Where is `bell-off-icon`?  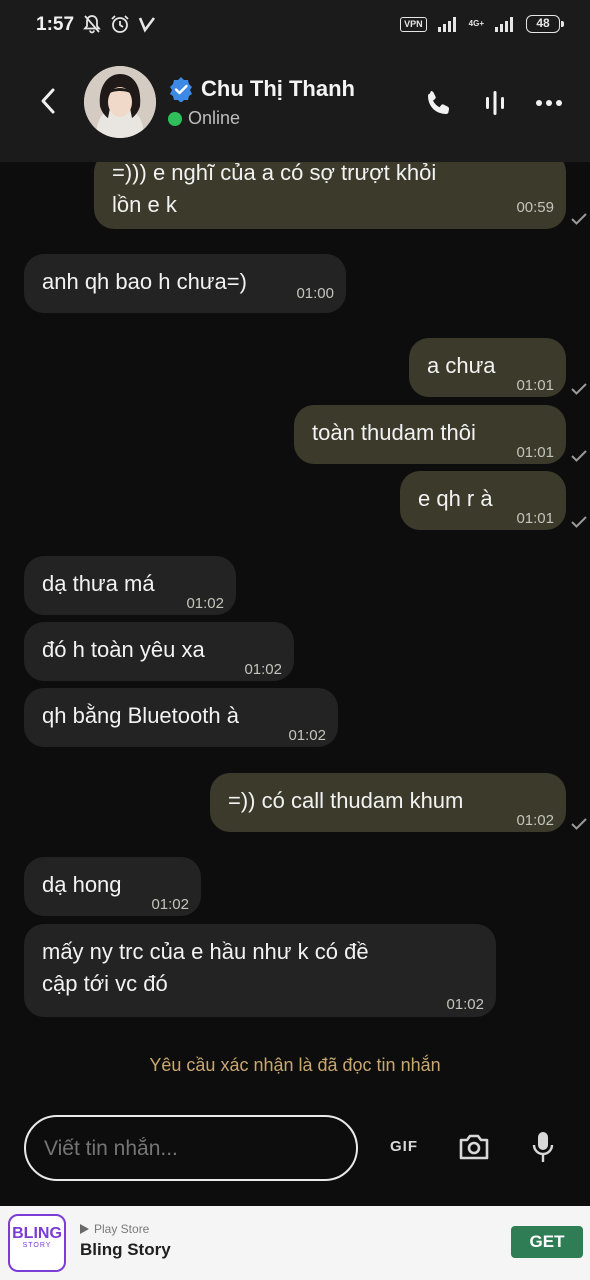 bell-off-icon is located at coordinates (92, 24).